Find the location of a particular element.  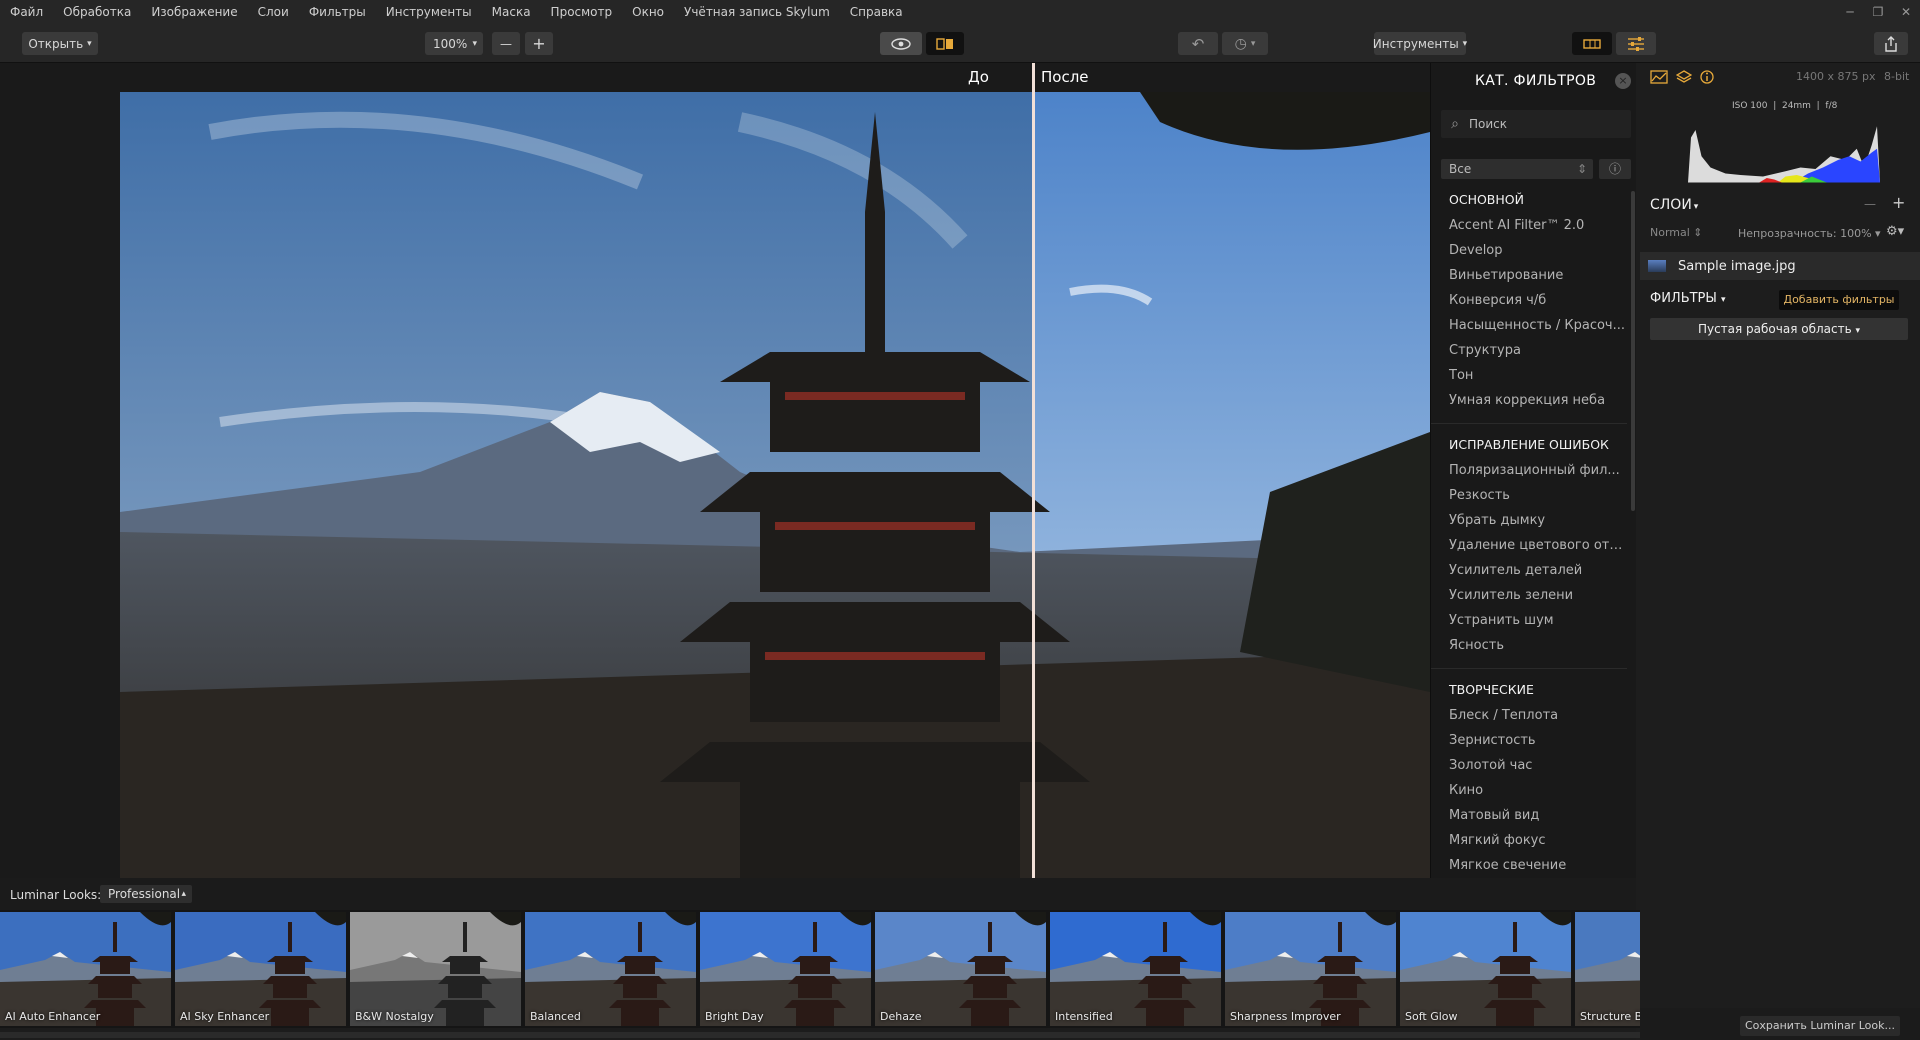

opacity-select: Непрозрачность: 100% ▾ is located at coordinates (1809, 233).